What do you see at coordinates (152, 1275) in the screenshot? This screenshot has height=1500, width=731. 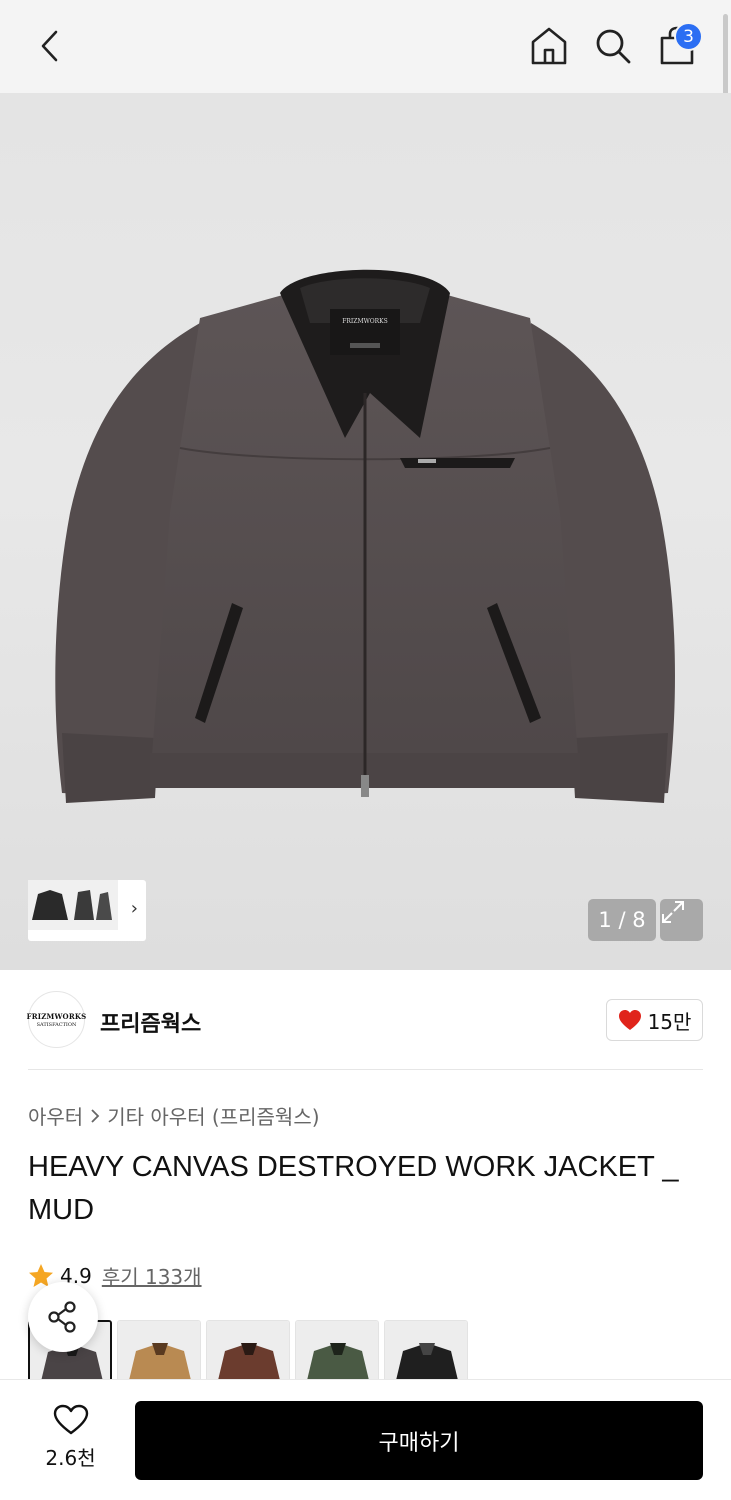 I see `reviews-link: 후기 133개` at bounding box center [152, 1275].